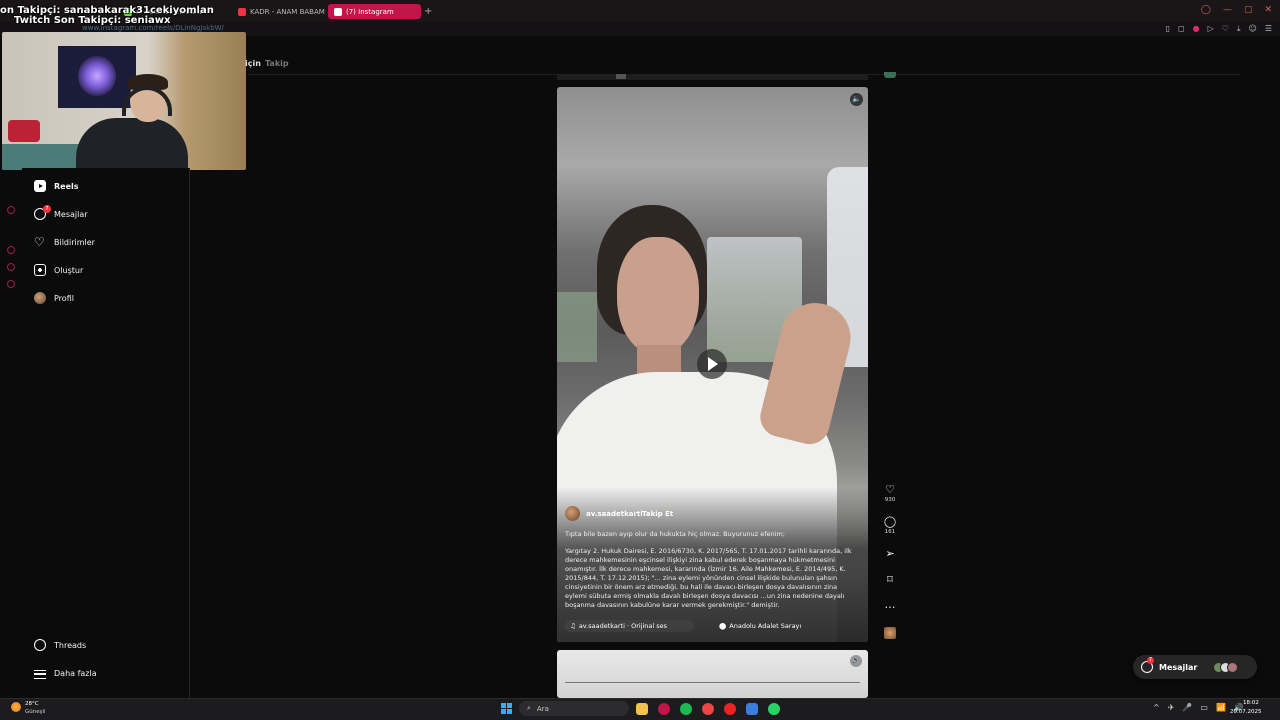 The height and width of the screenshot is (720, 1280). I want to click on tab-youtube-video: KADR - ANAM BABAM (C, so click(279, 11).